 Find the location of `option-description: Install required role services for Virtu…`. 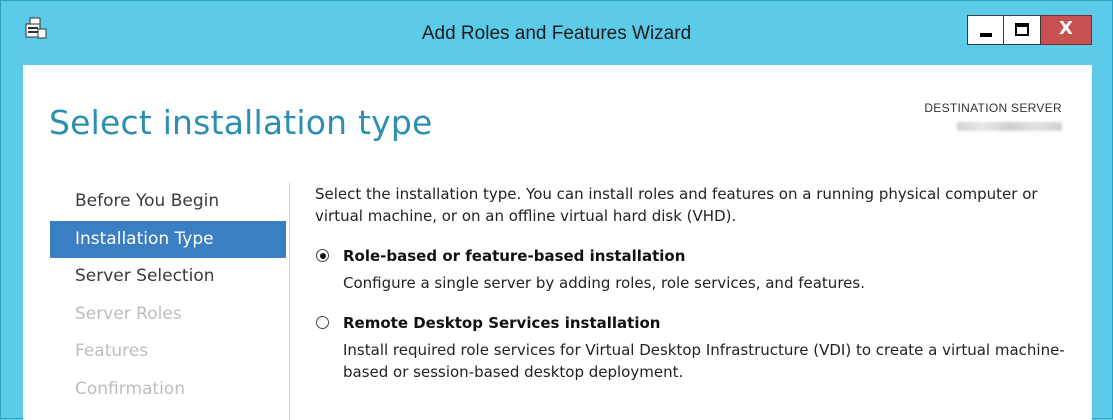

option-description: Install required role services for Virtu… is located at coordinates (704, 361).